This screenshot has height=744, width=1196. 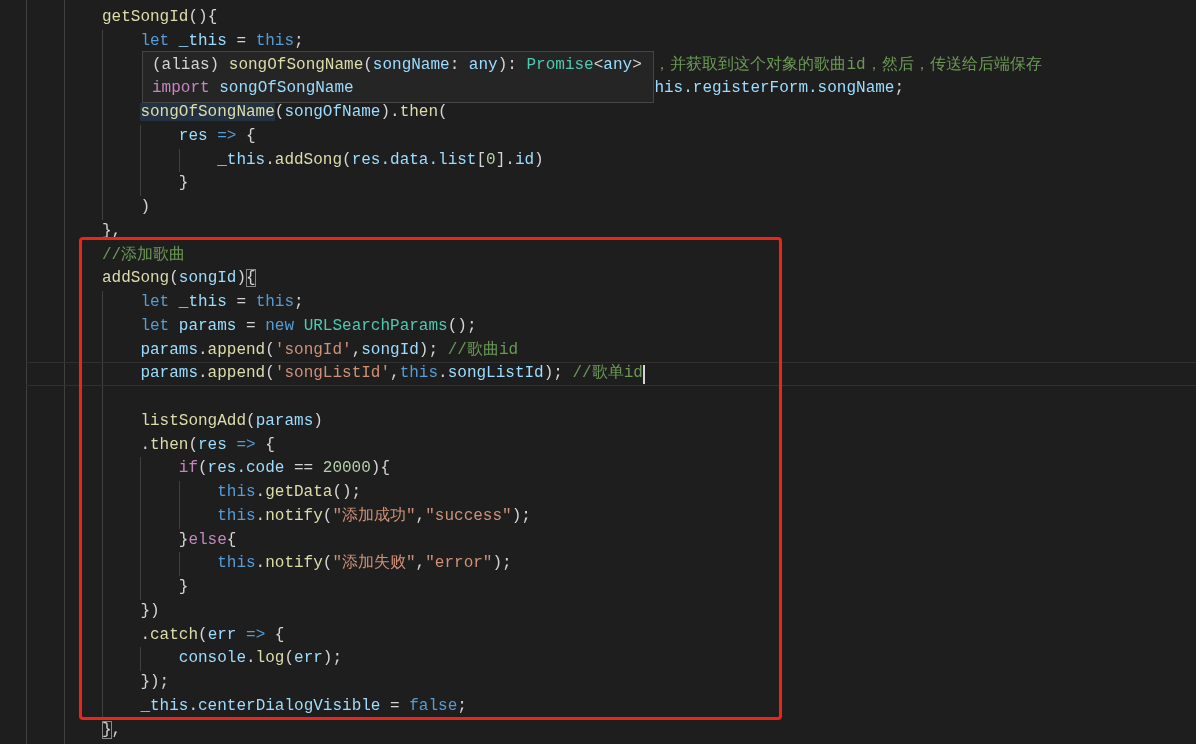 What do you see at coordinates (144, 255) in the screenshot?
I see `code-line: //添加歌曲` at bounding box center [144, 255].